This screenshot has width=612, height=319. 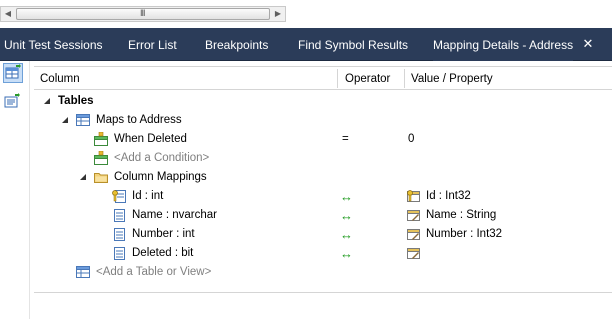 I want to click on table-mapping-icon, so click(x=13, y=71).